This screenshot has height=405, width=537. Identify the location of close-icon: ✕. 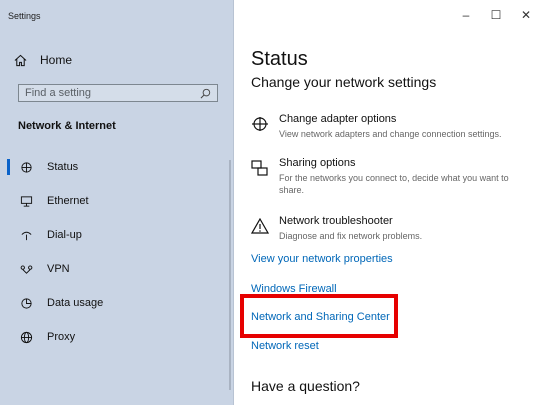
(526, 15).